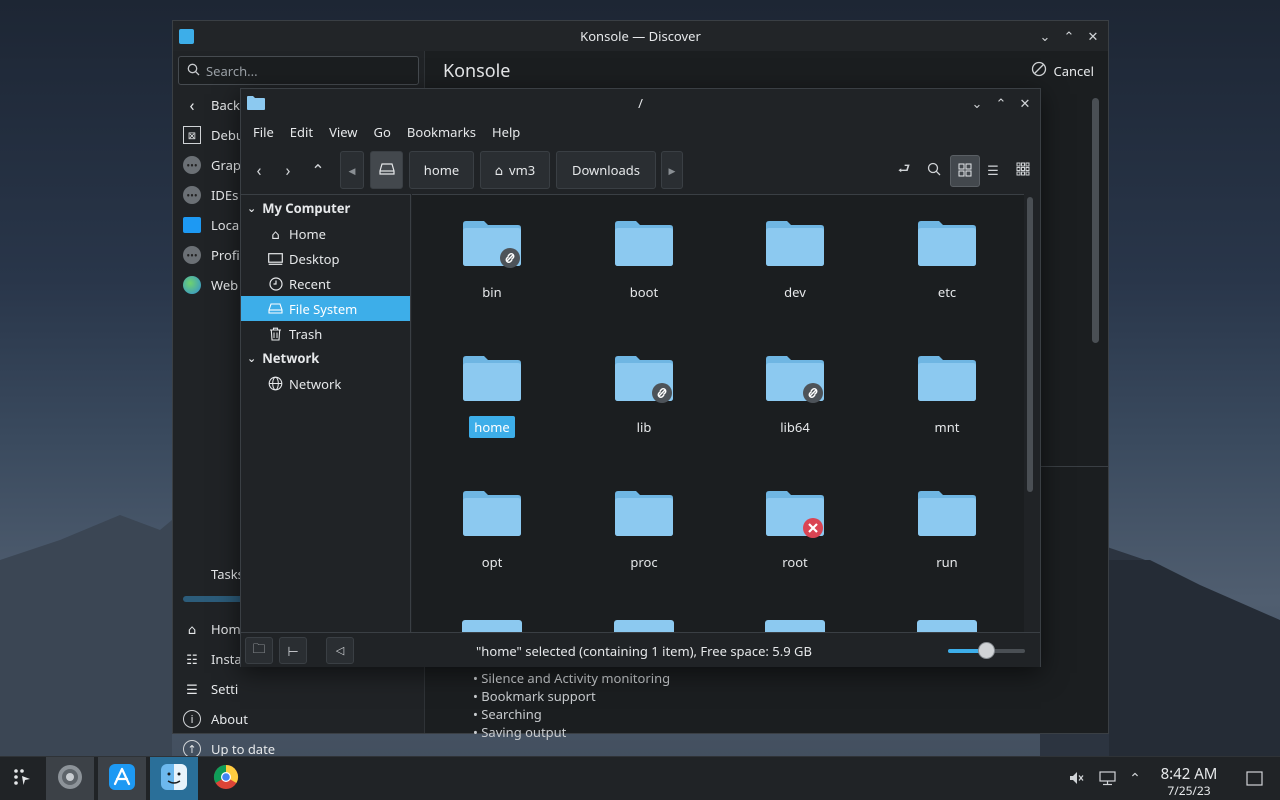 The height and width of the screenshot is (800, 1280). I want to click on discover-window-title: Konsole — Discover, so click(640, 36).